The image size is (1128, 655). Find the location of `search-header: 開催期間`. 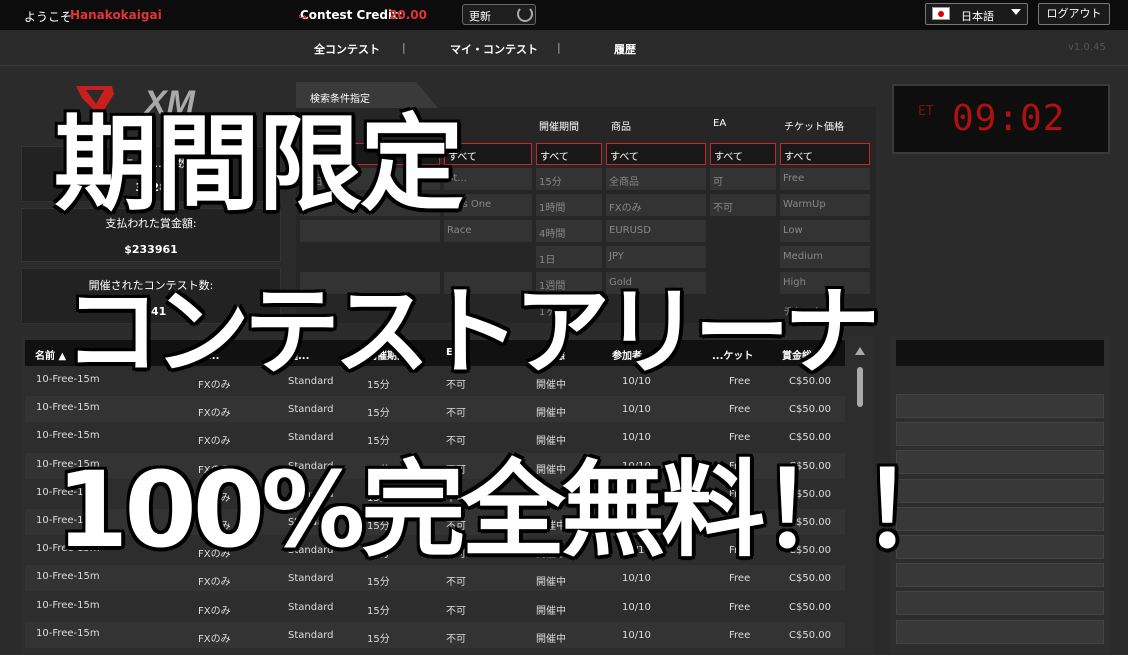

search-header: 開催期間 is located at coordinates (559, 127).